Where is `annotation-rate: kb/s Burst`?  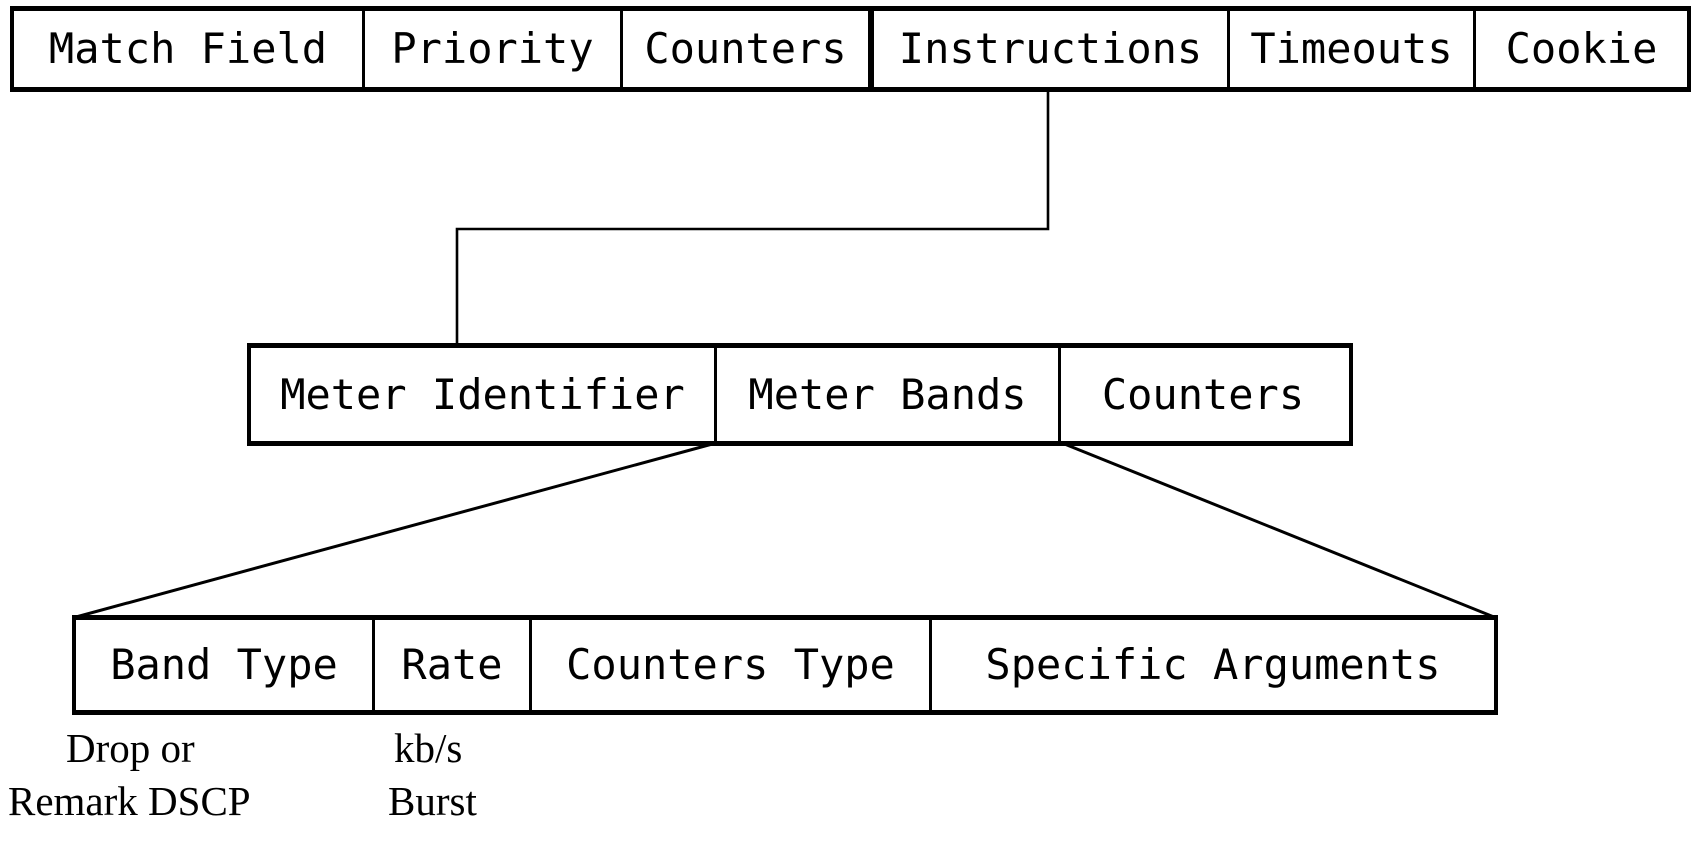
annotation-rate: kb/s Burst is located at coordinates (432, 775).